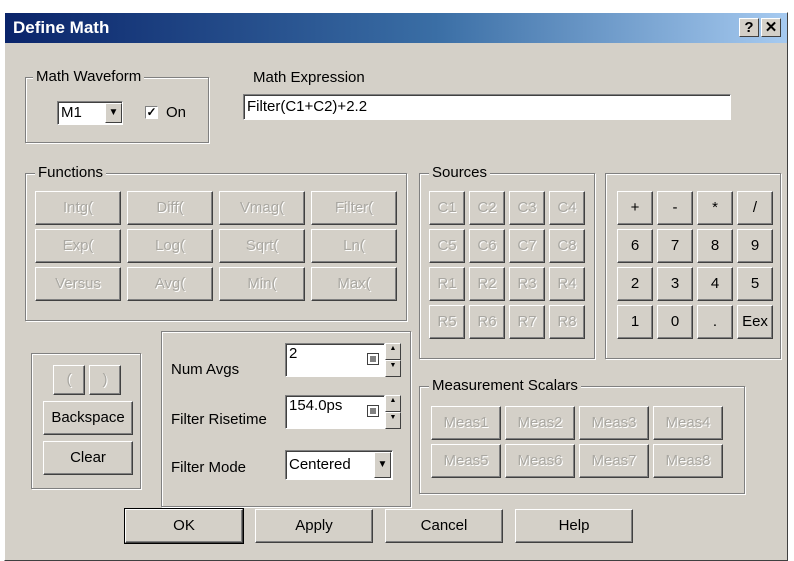 This screenshot has height=561, width=794. I want to click on function-button-avg: Avg(, so click(170, 284).